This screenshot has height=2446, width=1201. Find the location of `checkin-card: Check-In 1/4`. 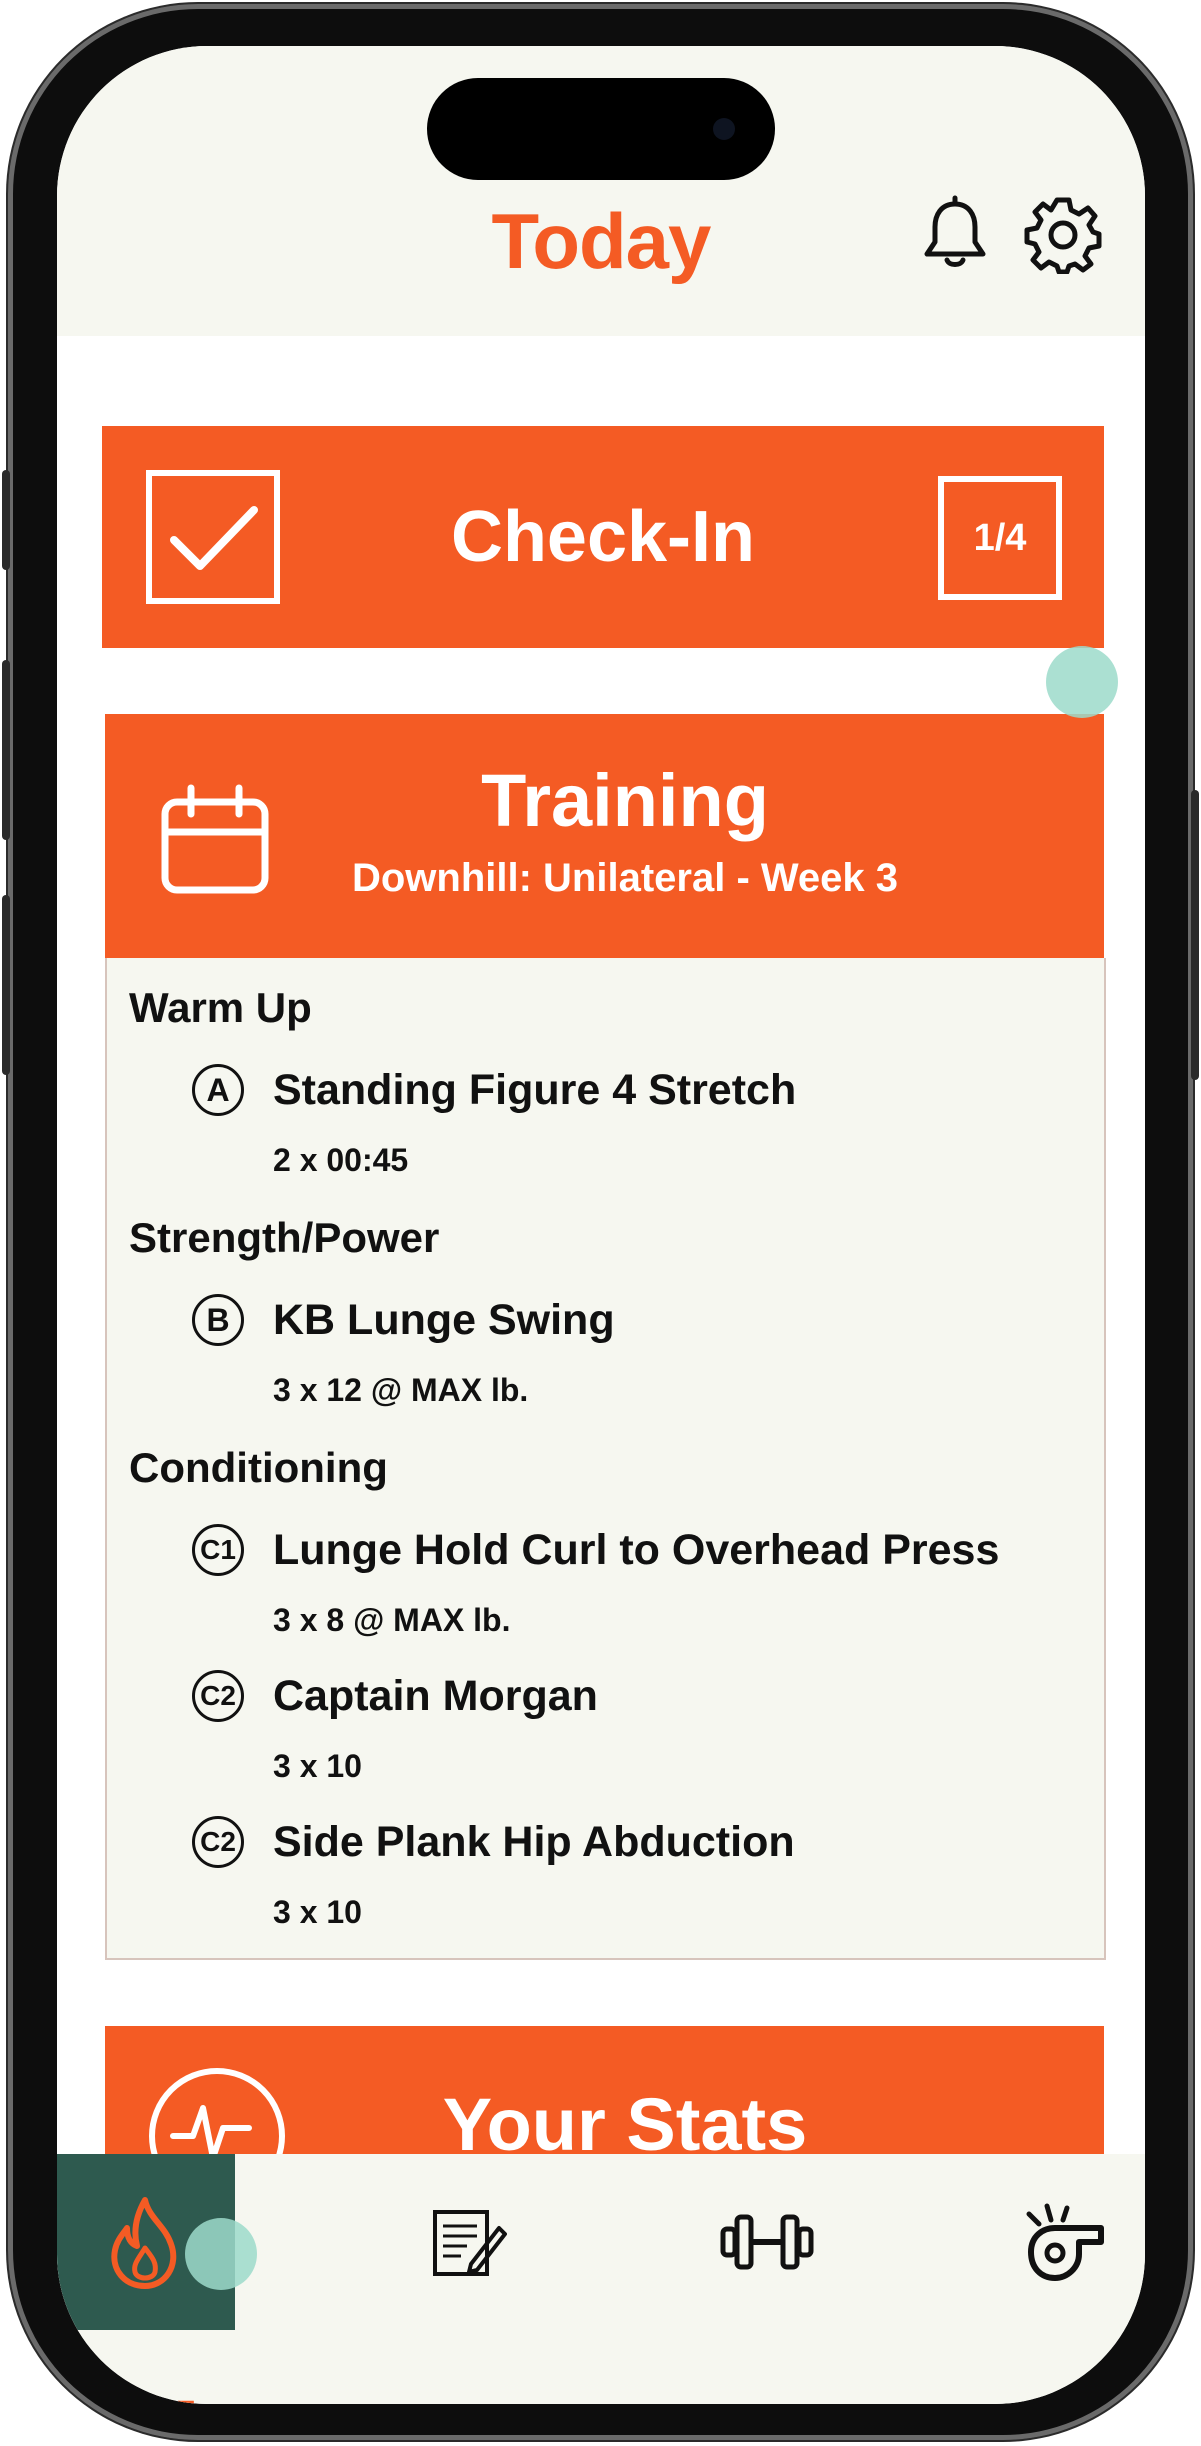

checkin-card: Check-In 1/4 is located at coordinates (603, 537).